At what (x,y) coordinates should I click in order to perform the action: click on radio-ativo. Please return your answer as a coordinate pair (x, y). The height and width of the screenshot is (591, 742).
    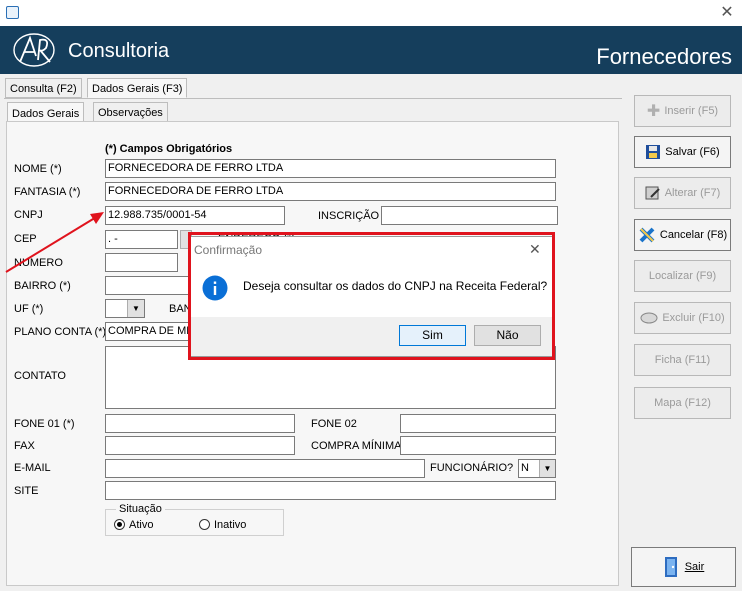
    Looking at the image, I should click on (119, 524).